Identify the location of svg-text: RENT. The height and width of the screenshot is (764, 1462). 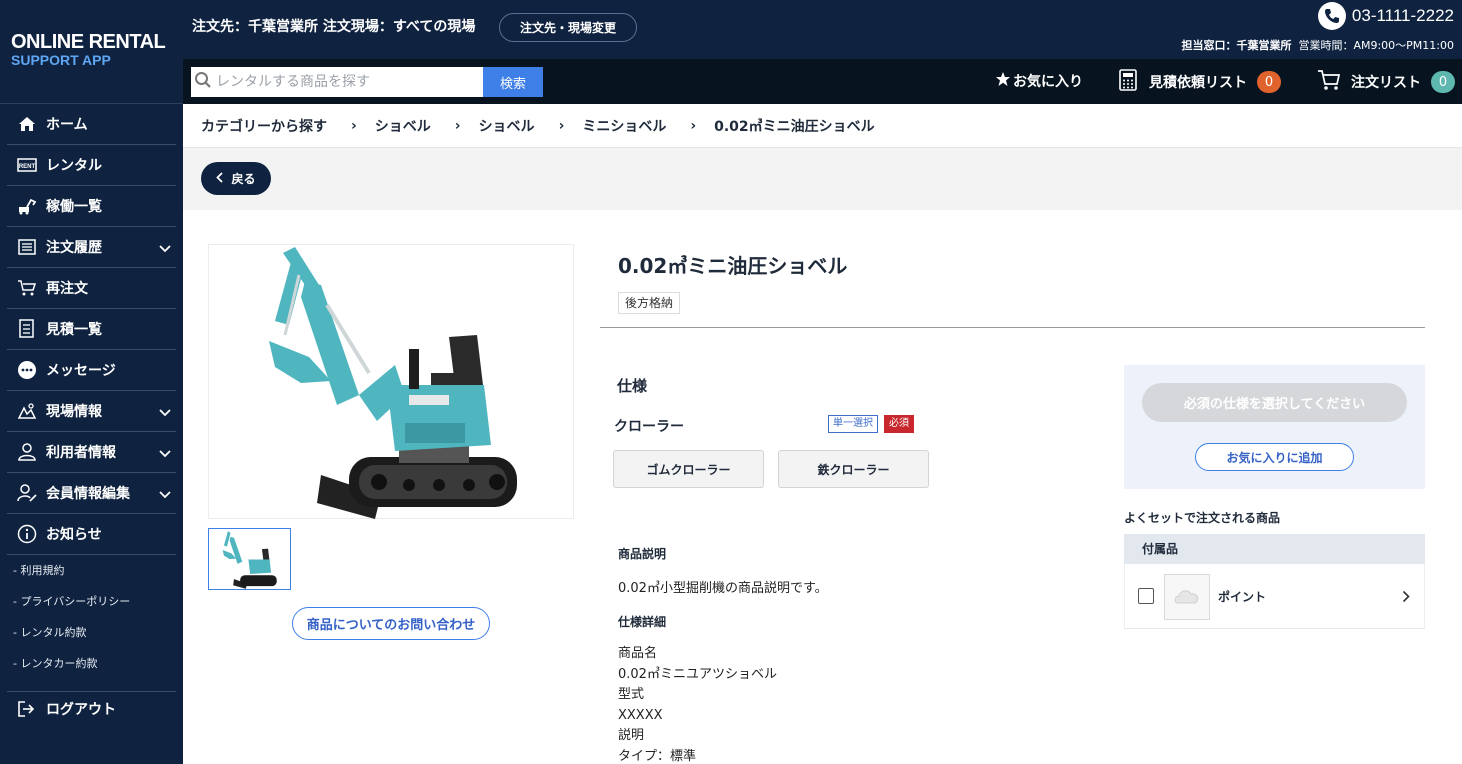
(27, 167).